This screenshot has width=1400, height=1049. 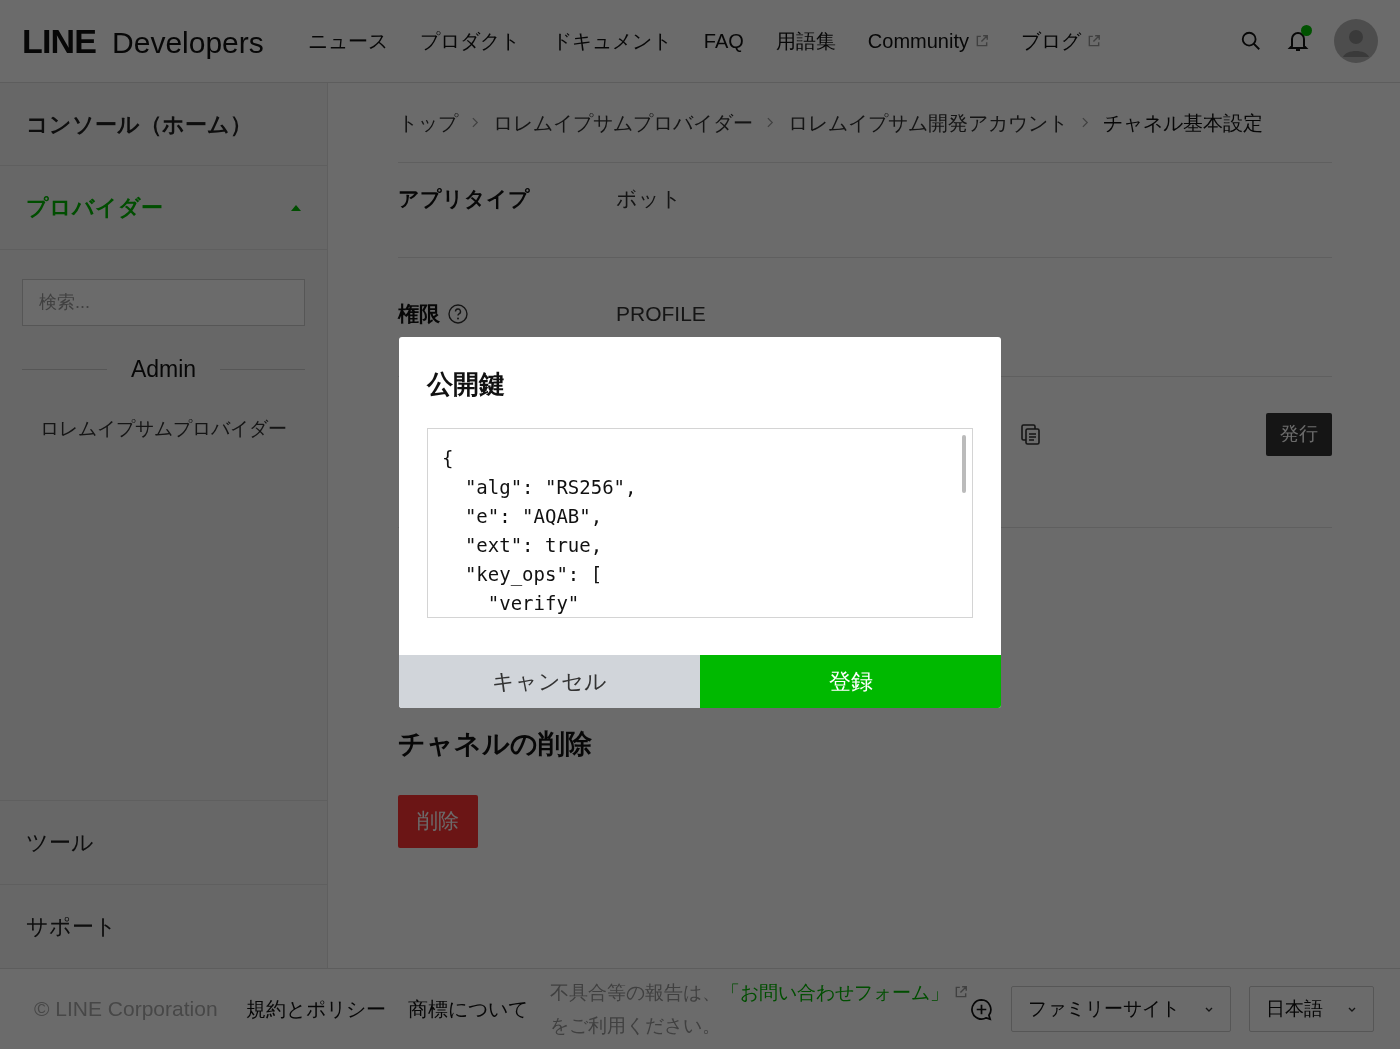 I want to click on nav-link: FAQ, so click(x=723, y=41).